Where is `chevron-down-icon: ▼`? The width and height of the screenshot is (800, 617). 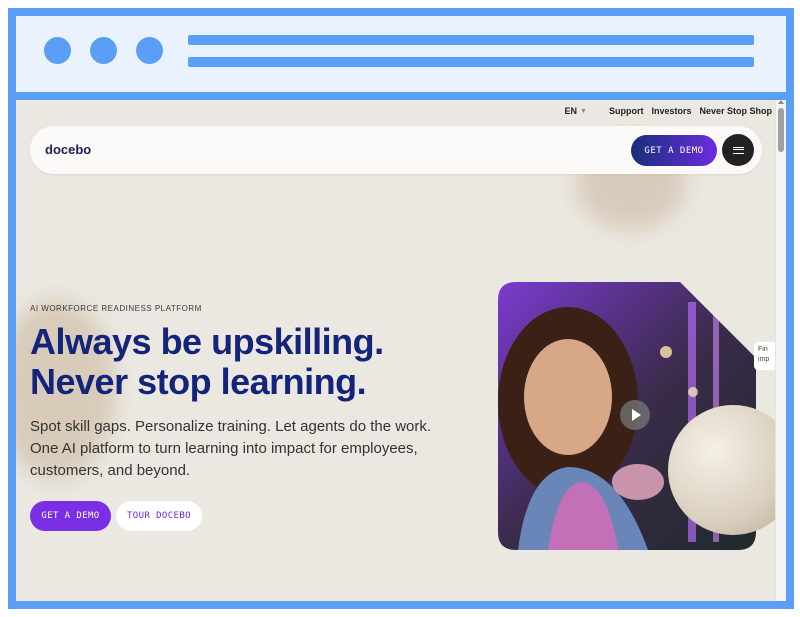 chevron-down-icon: ▼ is located at coordinates (583, 111).